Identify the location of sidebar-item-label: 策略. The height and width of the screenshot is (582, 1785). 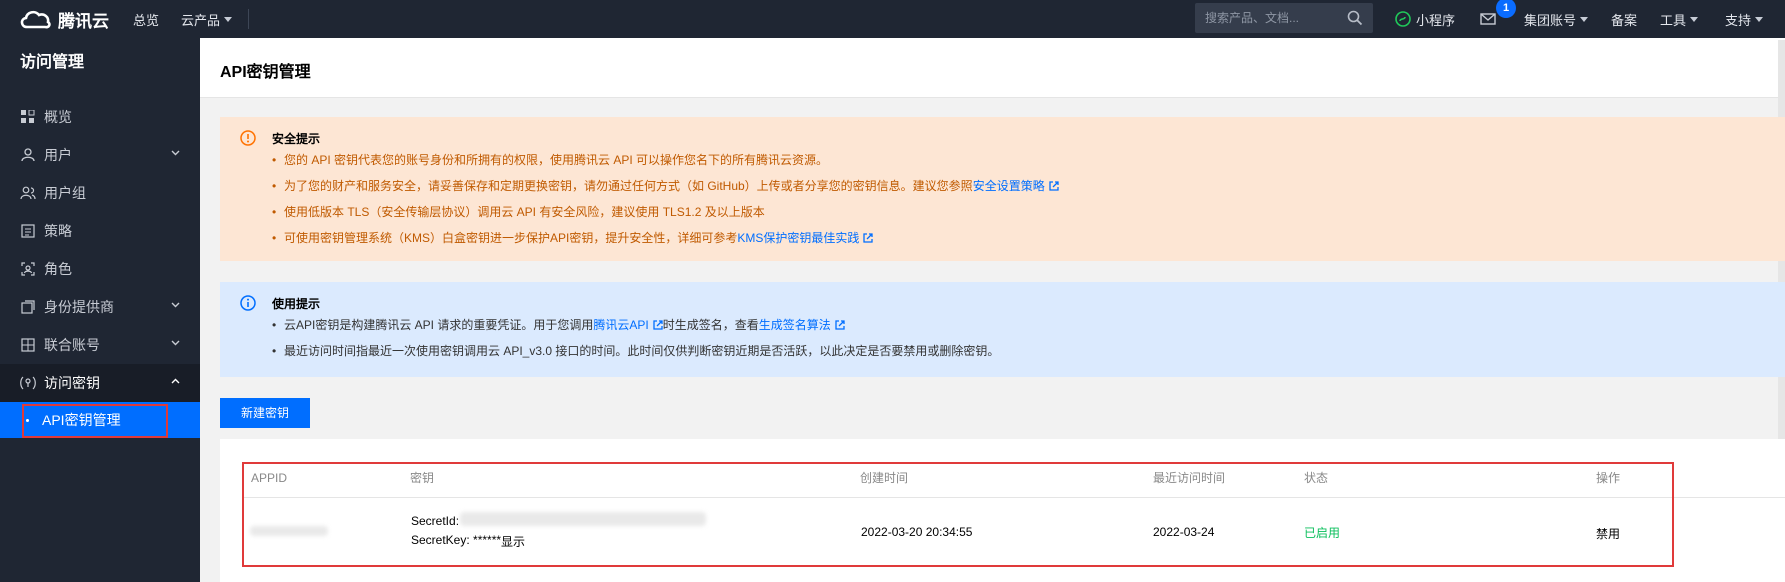
(58, 231).